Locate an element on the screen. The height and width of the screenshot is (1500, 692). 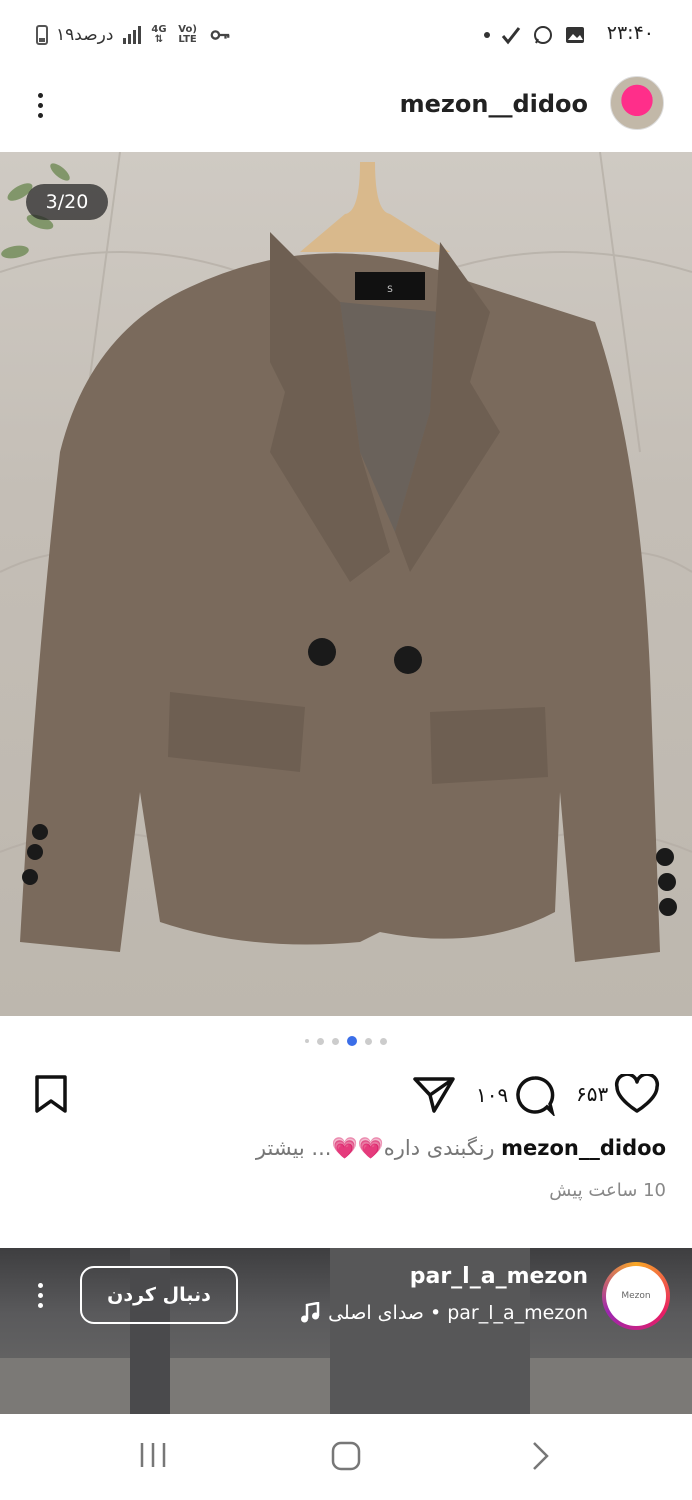
reel-avatar-logo: Mezon is located at coordinates (636, 1296).